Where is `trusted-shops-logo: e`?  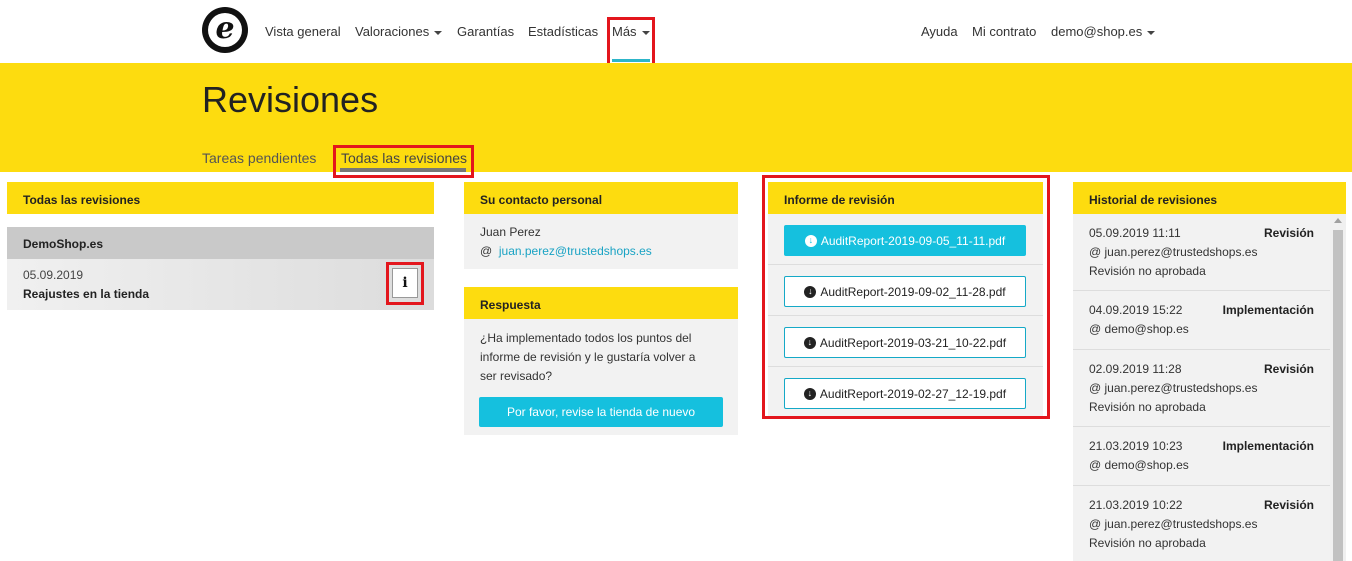
trusted-shops-logo: e is located at coordinates (225, 30).